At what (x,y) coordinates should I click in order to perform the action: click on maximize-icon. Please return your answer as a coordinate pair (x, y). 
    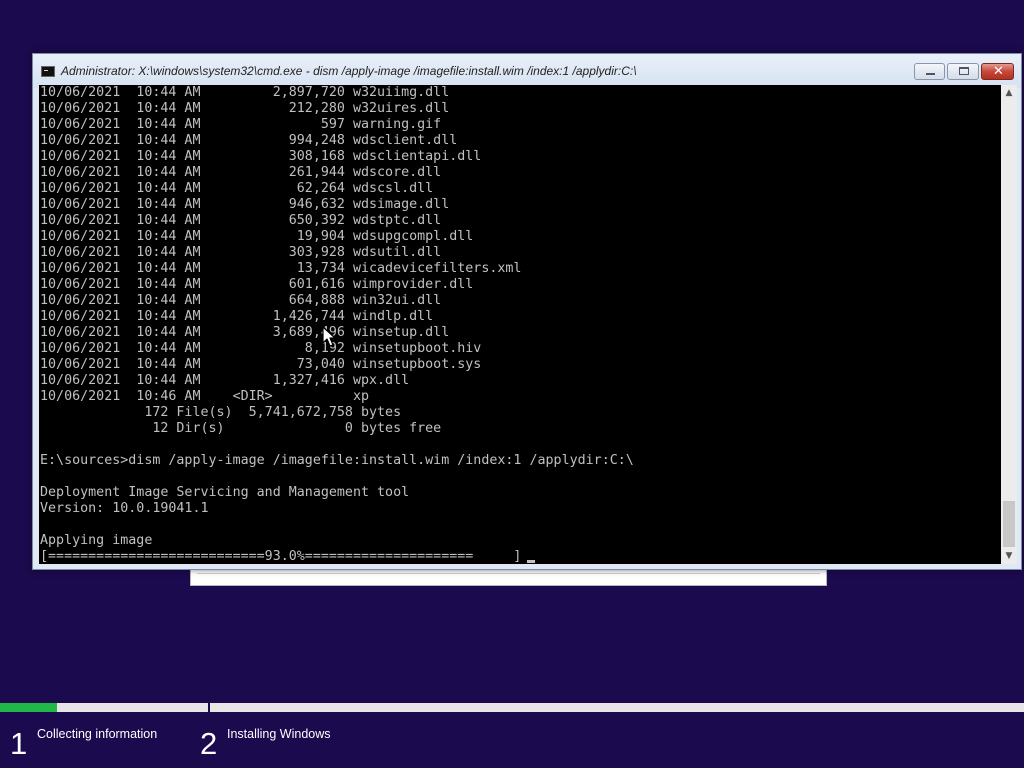
    Looking at the image, I should click on (964, 71).